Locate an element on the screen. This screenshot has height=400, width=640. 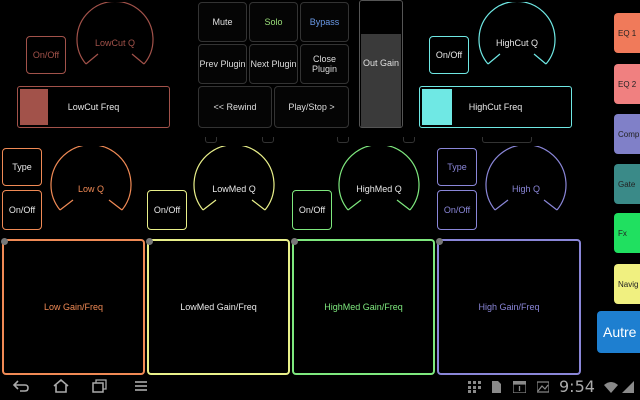
out-gain-label: Out Gain is located at coordinates (381, 63).